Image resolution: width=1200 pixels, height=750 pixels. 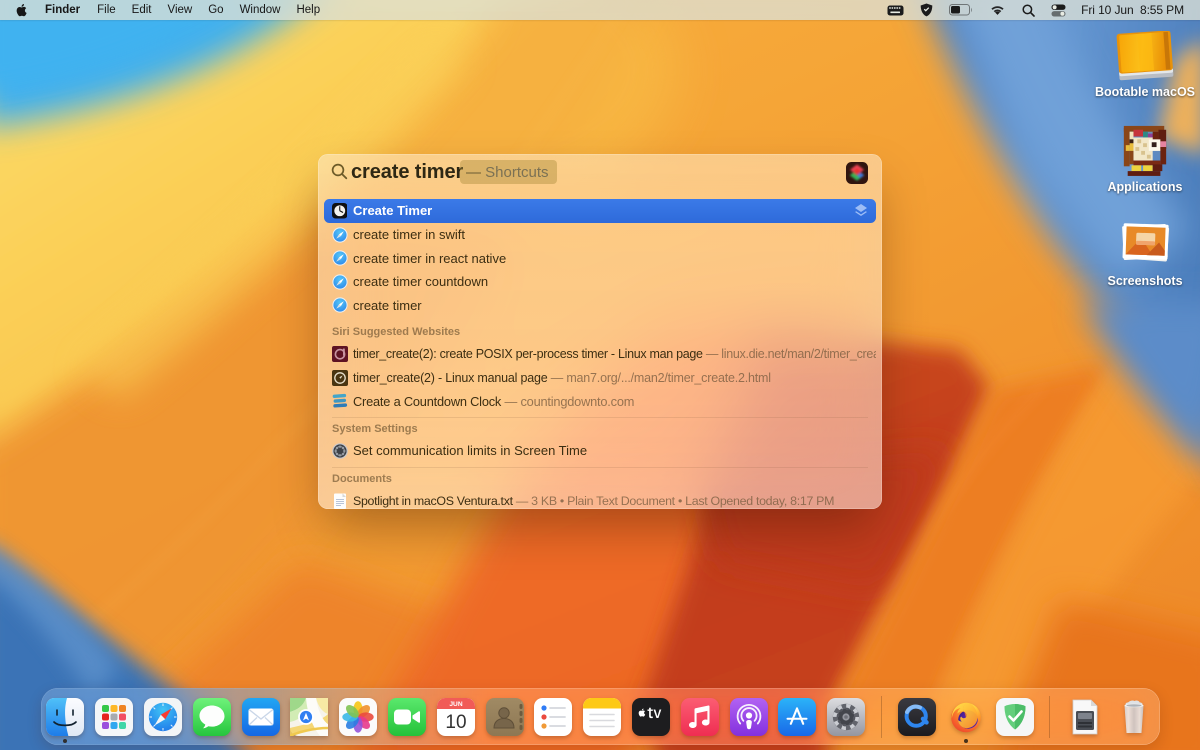 What do you see at coordinates (455, 704) in the screenshot?
I see `svg-text: JUN` at bounding box center [455, 704].